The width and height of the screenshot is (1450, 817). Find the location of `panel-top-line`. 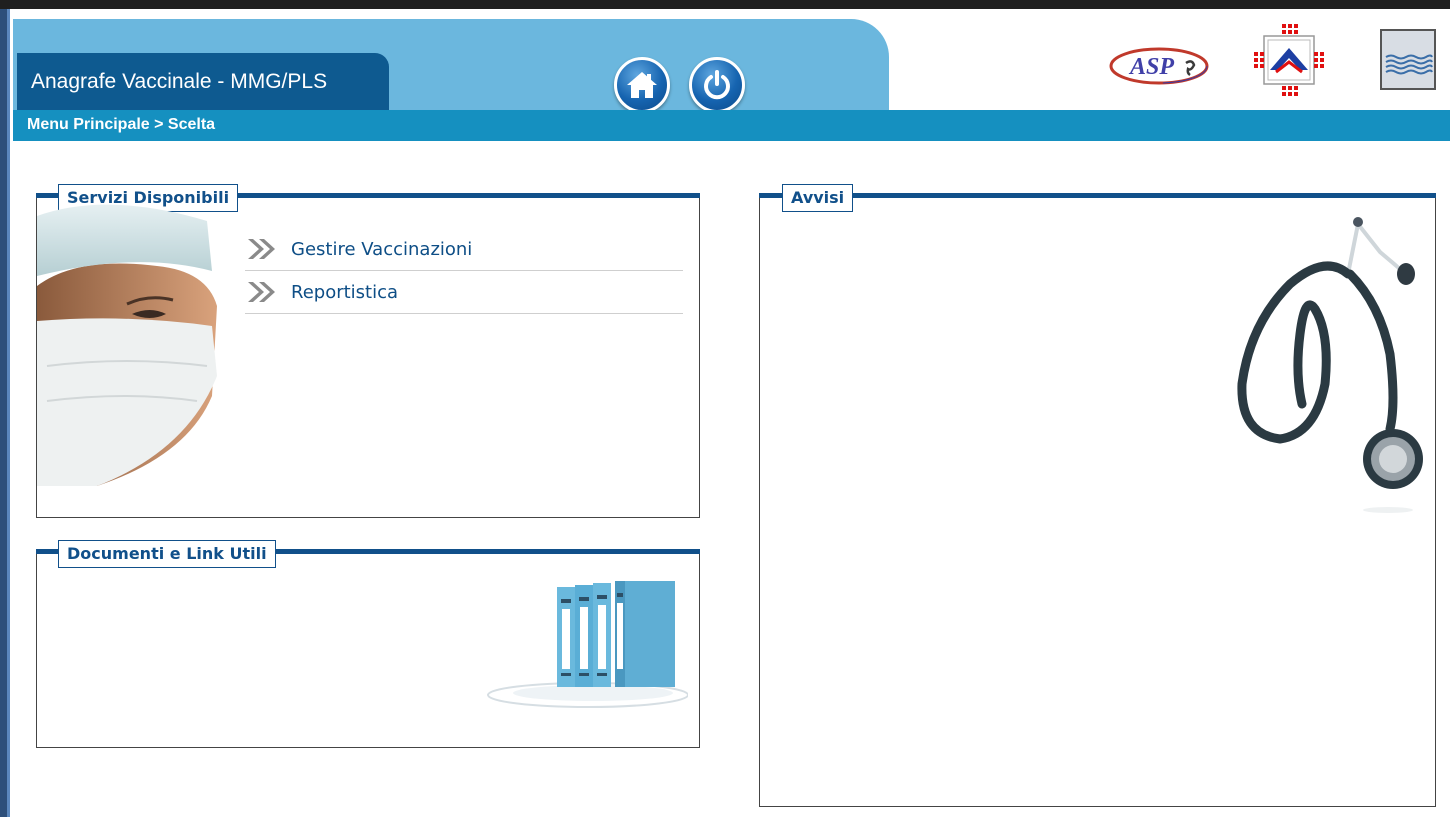

panel-top-line is located at coordinates (1097, 195).